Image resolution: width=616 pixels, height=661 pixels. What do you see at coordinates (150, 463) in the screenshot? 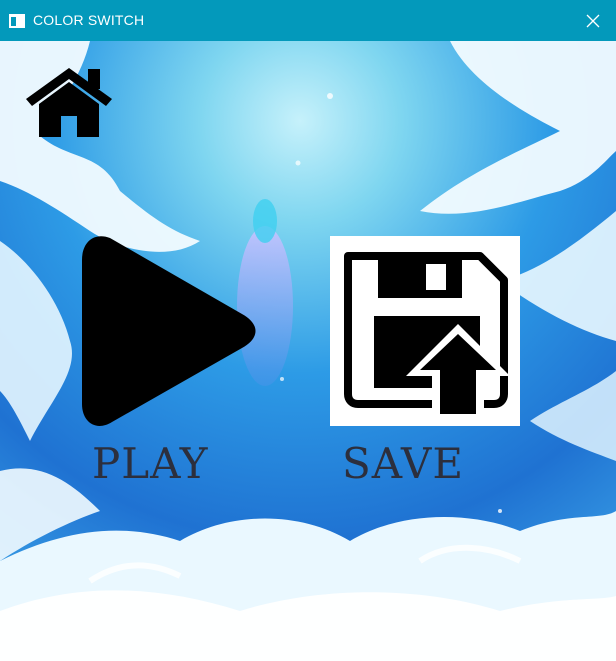
I see `play-label: PLAY` at bounding box center [150, 463].